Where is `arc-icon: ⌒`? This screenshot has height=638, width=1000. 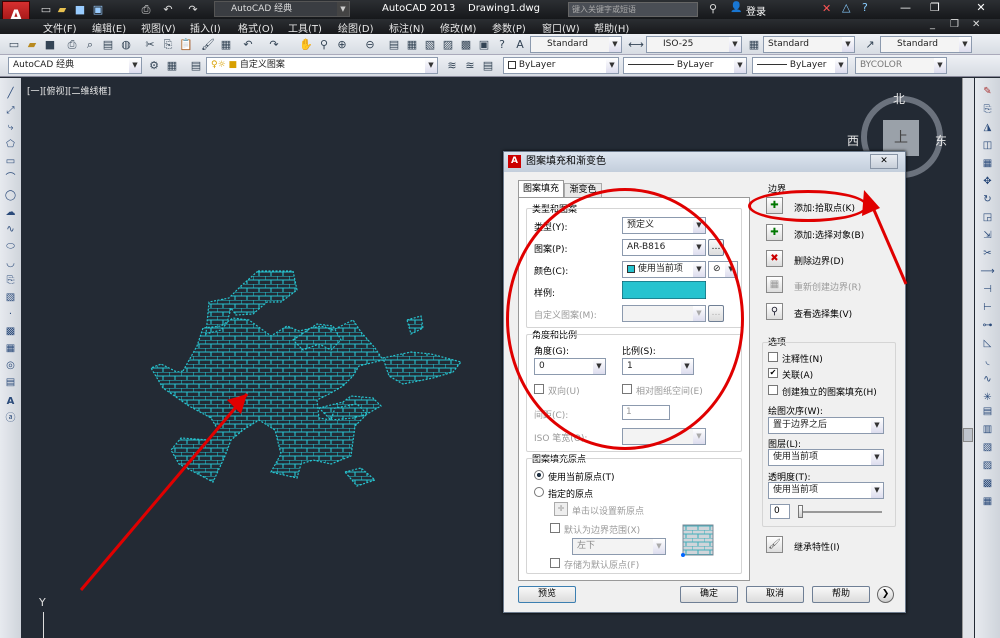 arc-icon: ⌒ is located at coordinates (10, 178).